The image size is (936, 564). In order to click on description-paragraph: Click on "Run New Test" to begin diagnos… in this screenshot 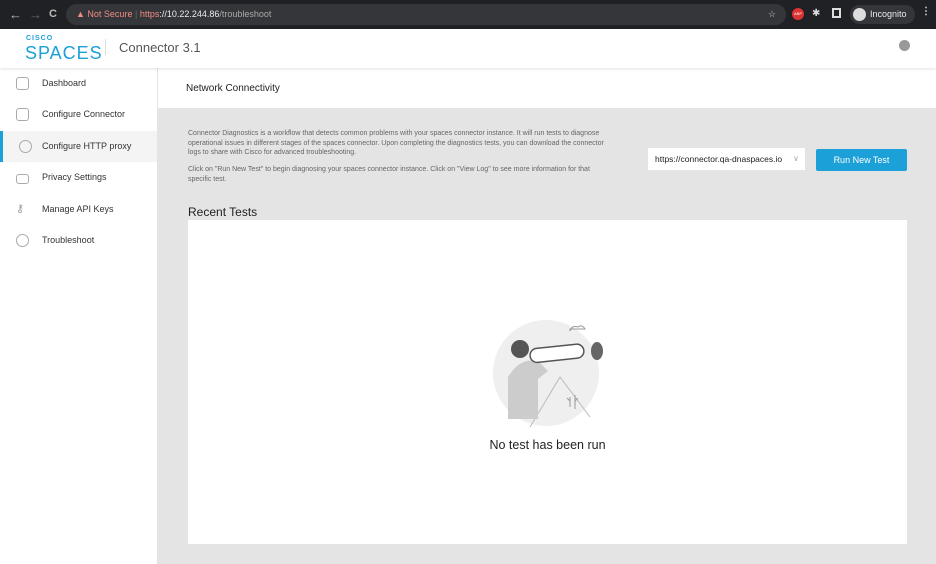, I will do `click(389, 174)`.